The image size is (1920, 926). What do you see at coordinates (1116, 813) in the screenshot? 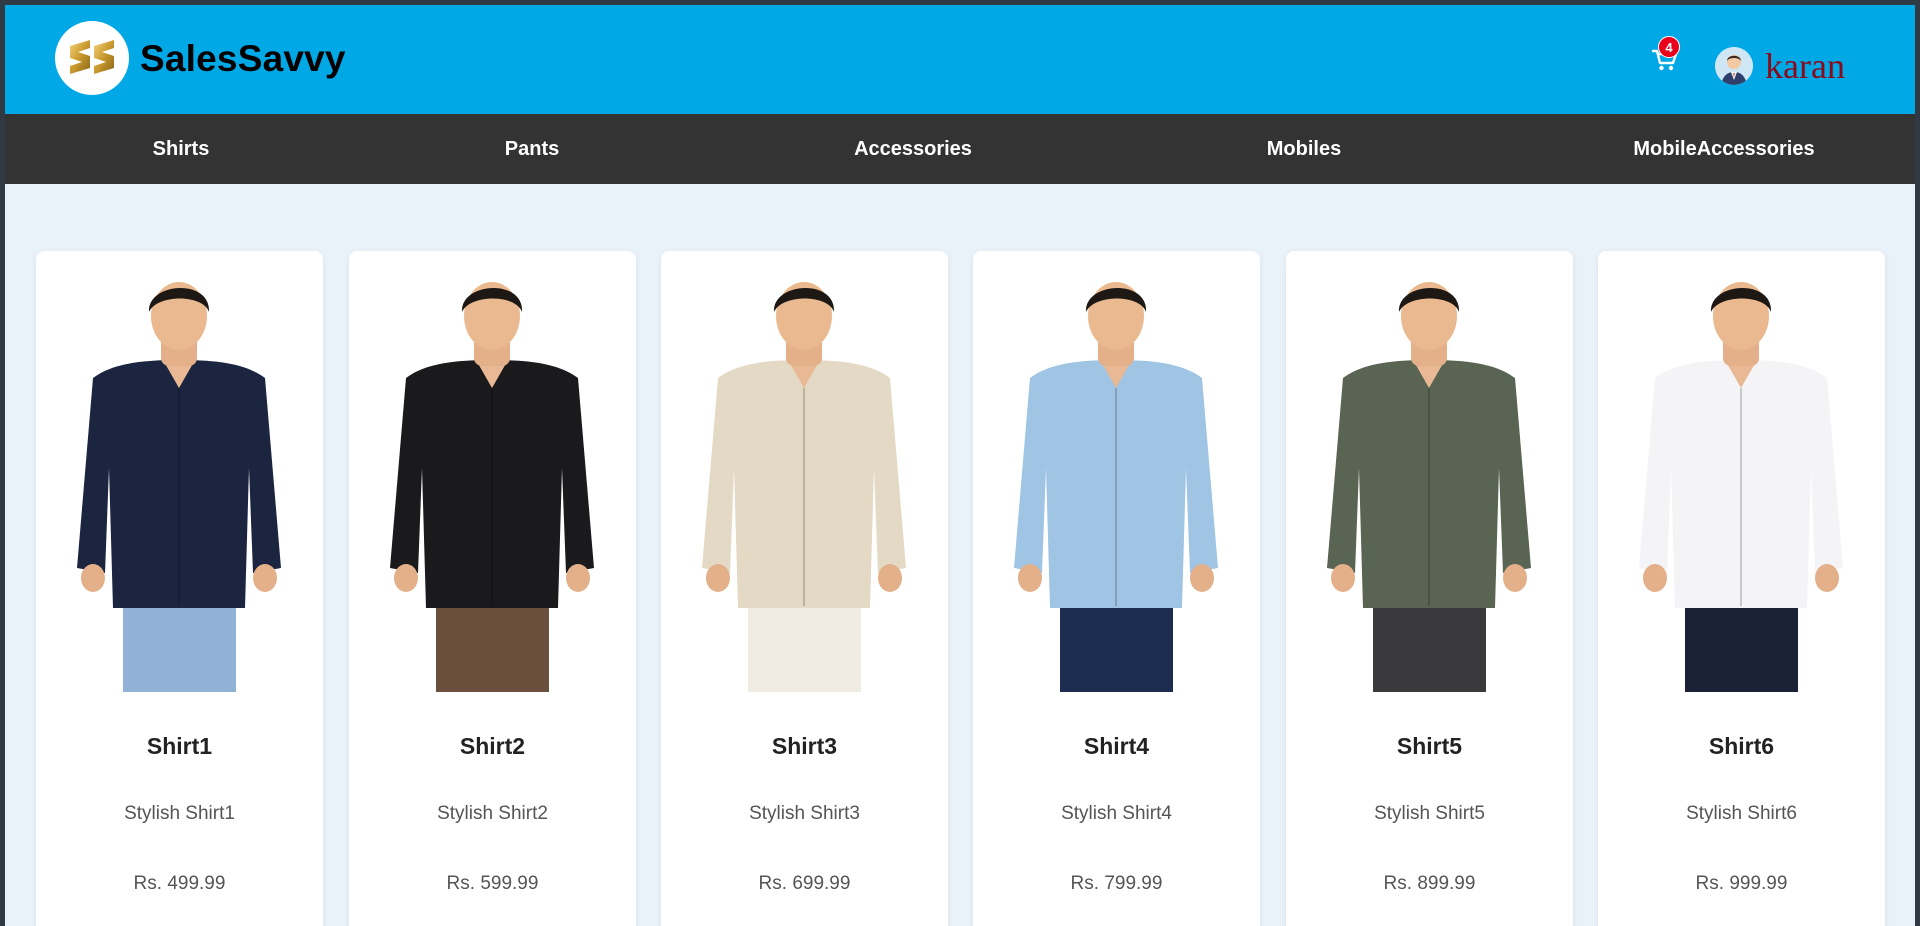
I see `product-description: Stylish Shirt4` at bounding box center [1116, 813].